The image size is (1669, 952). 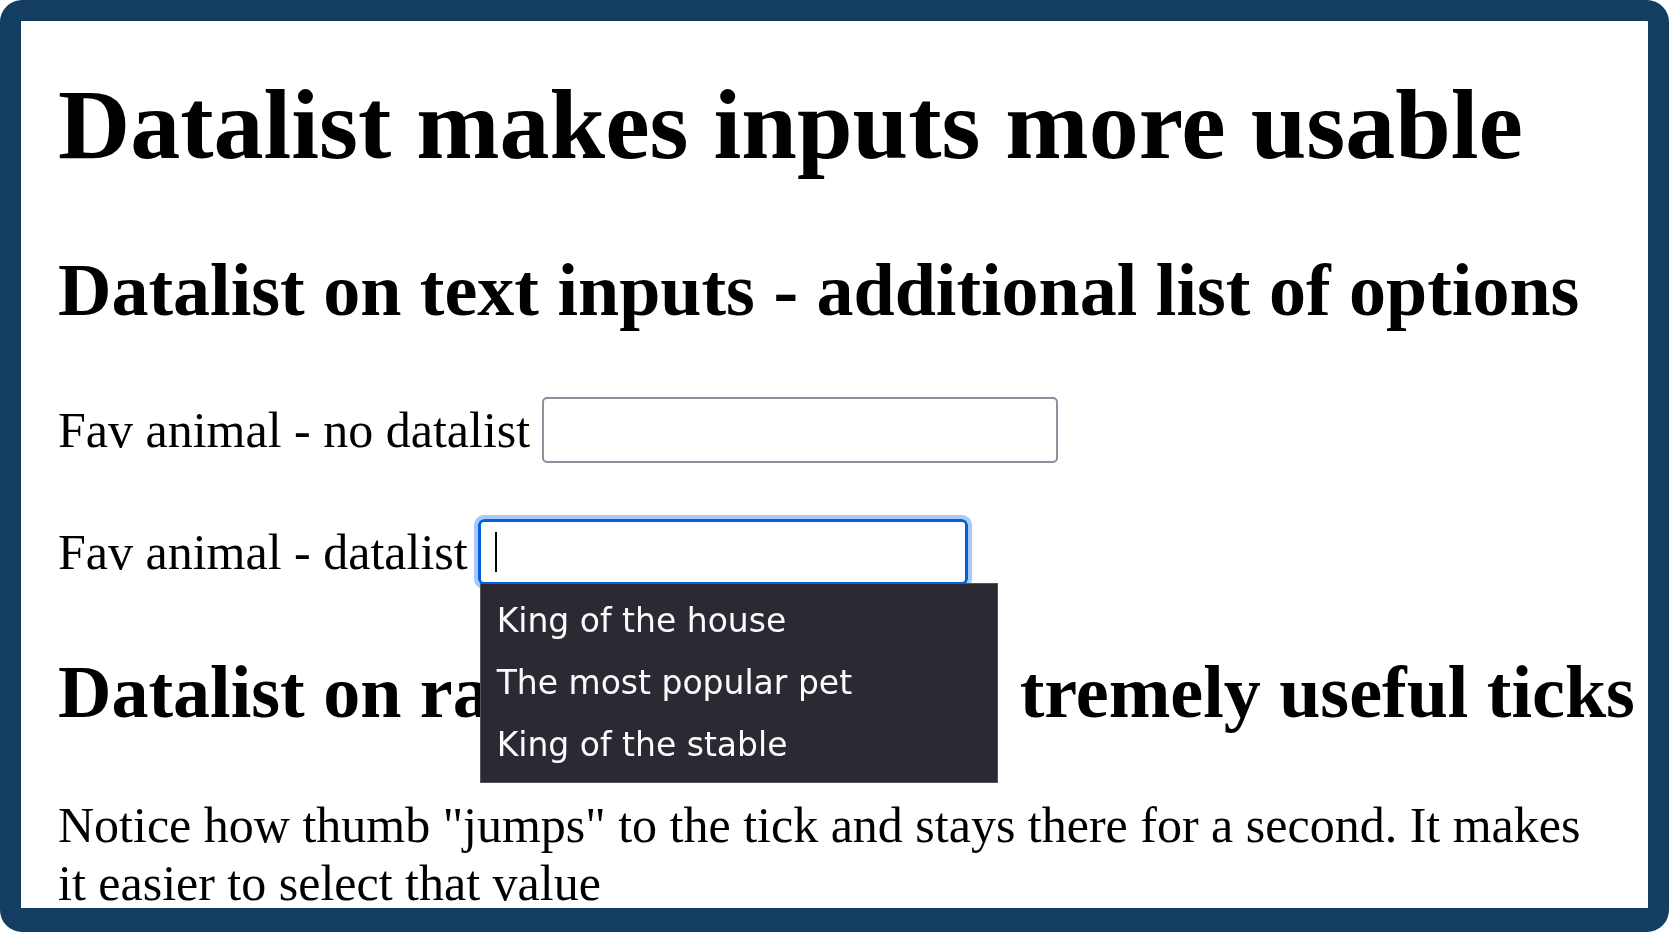 I want to click on section-heading: Datalist on text inputs - additional list of options, so click(x=819, y=290).